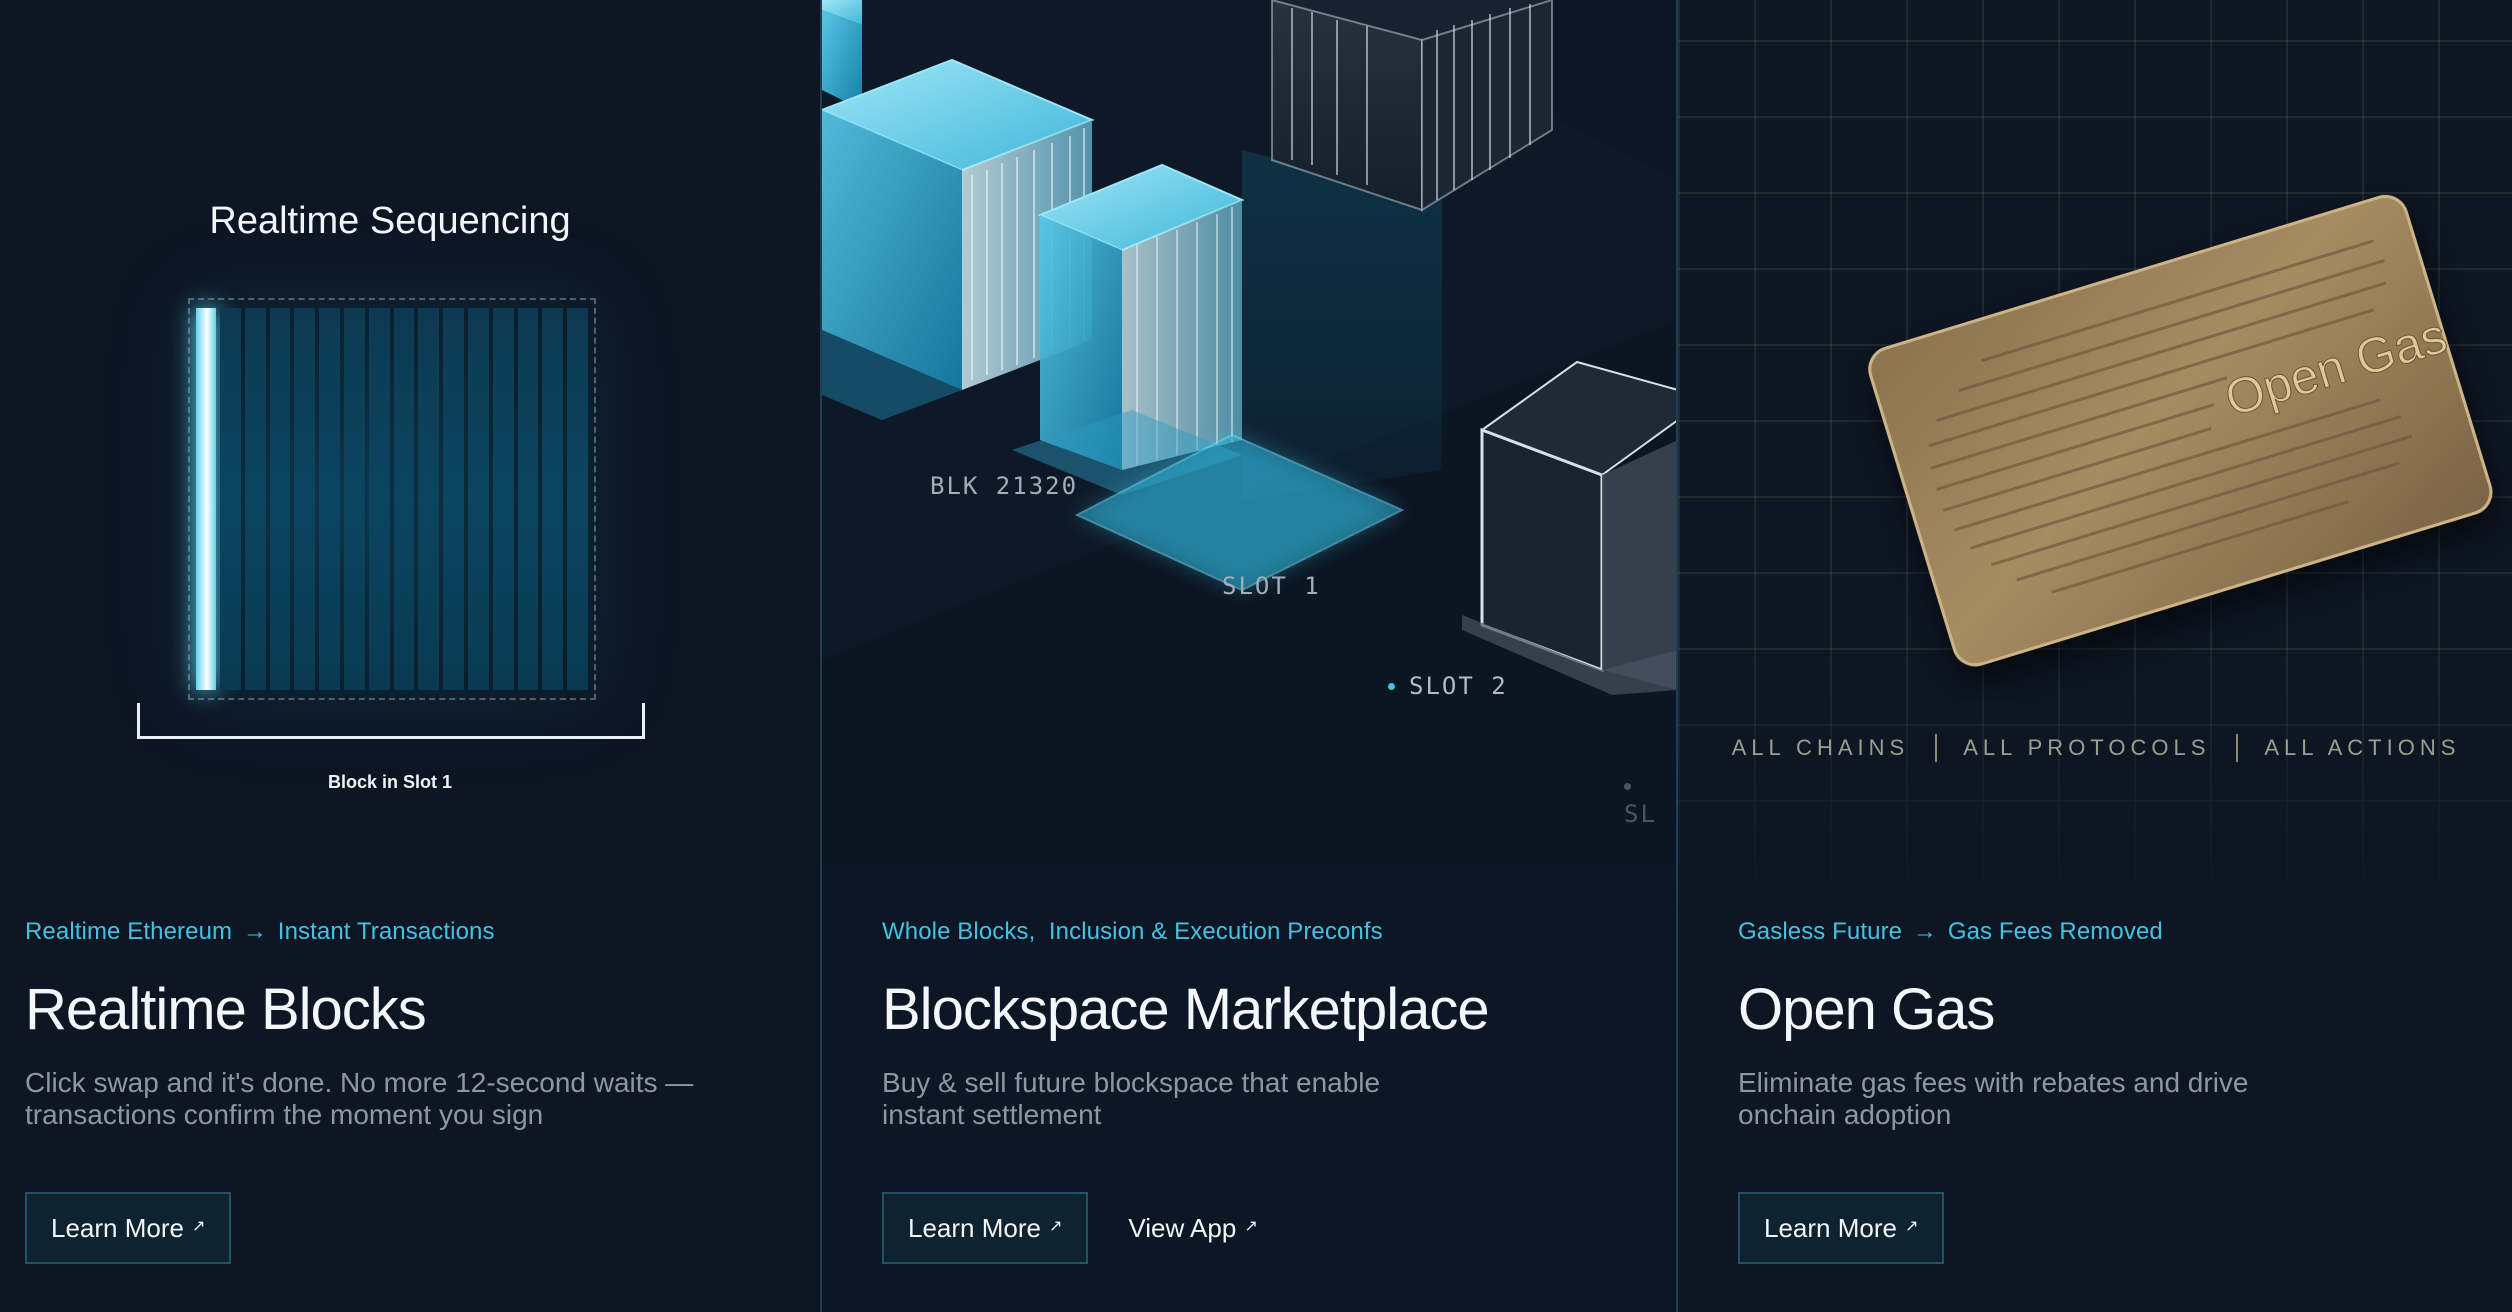 Image resolution: width=2512 pixels, height=1312 pixels. I want to click on scope-item: ALL CHAINS, so click(1820, 747).